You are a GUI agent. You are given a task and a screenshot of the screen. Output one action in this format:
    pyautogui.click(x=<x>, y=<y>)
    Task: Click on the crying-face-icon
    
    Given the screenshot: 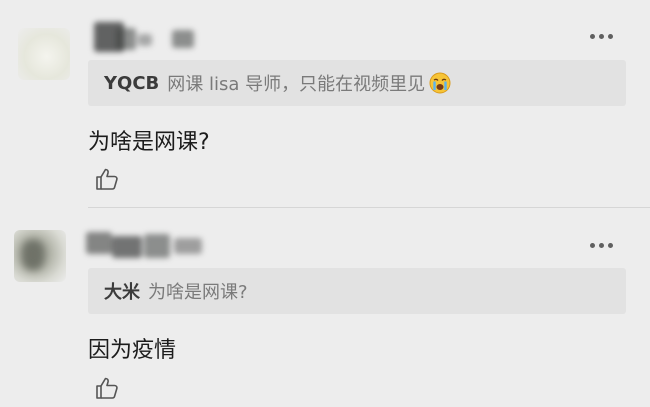 What is the action you would take?
    pyautogui.click(x=440, y=83)
    